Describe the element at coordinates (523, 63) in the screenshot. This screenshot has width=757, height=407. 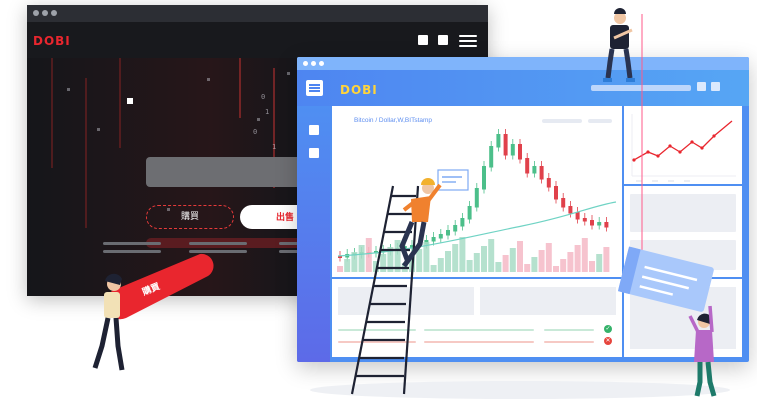
I see `blue-window-titlebar` at that location.